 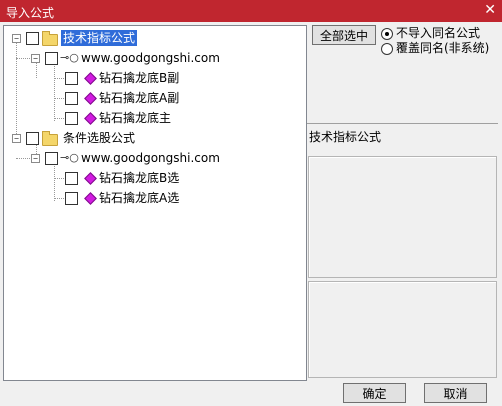 I want to click on formula-label: 钻石擒龙底A选, so click(x=139, y=198).